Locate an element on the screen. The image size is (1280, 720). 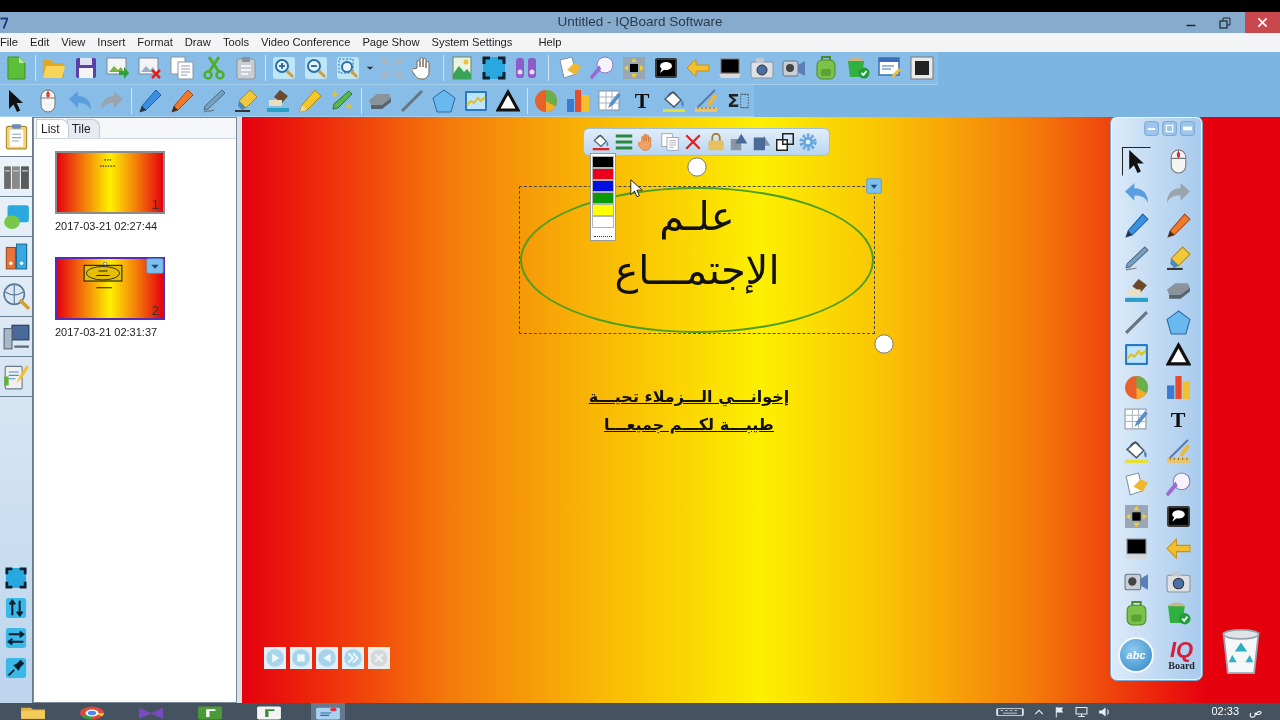
camera-icon is located at coordinates (762, 68).